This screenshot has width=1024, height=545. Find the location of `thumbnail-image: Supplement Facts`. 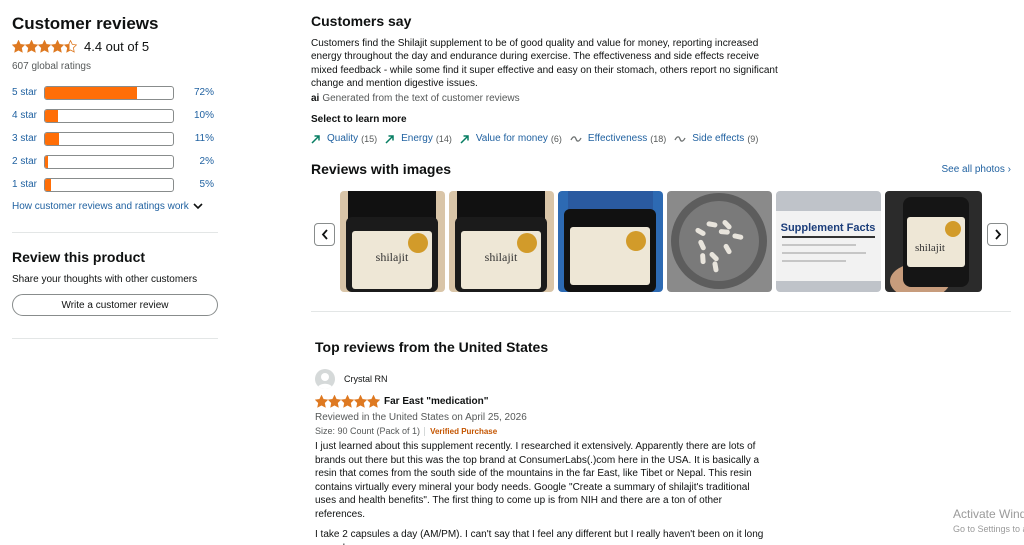

thumbnail-image: Supplement Facts is located at coordinates (828, 241).